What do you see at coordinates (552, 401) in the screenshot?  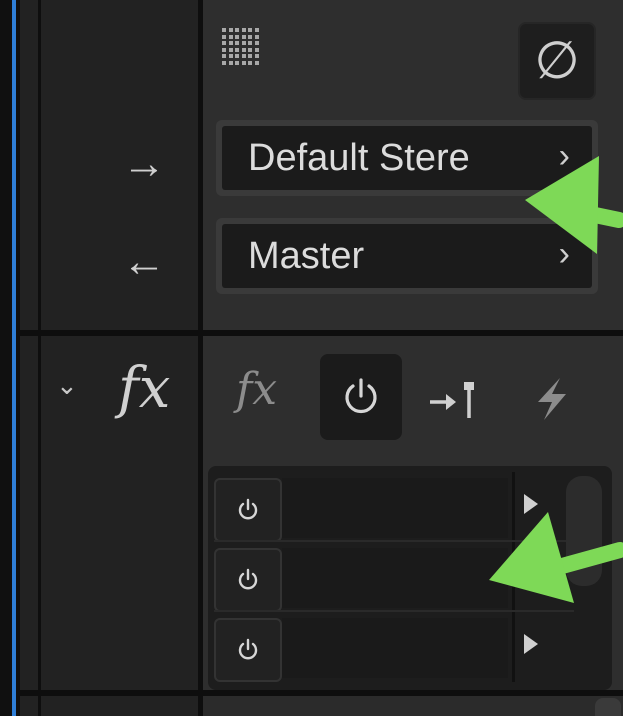 I see `lightning-icon` at bounding box center [552, 401].